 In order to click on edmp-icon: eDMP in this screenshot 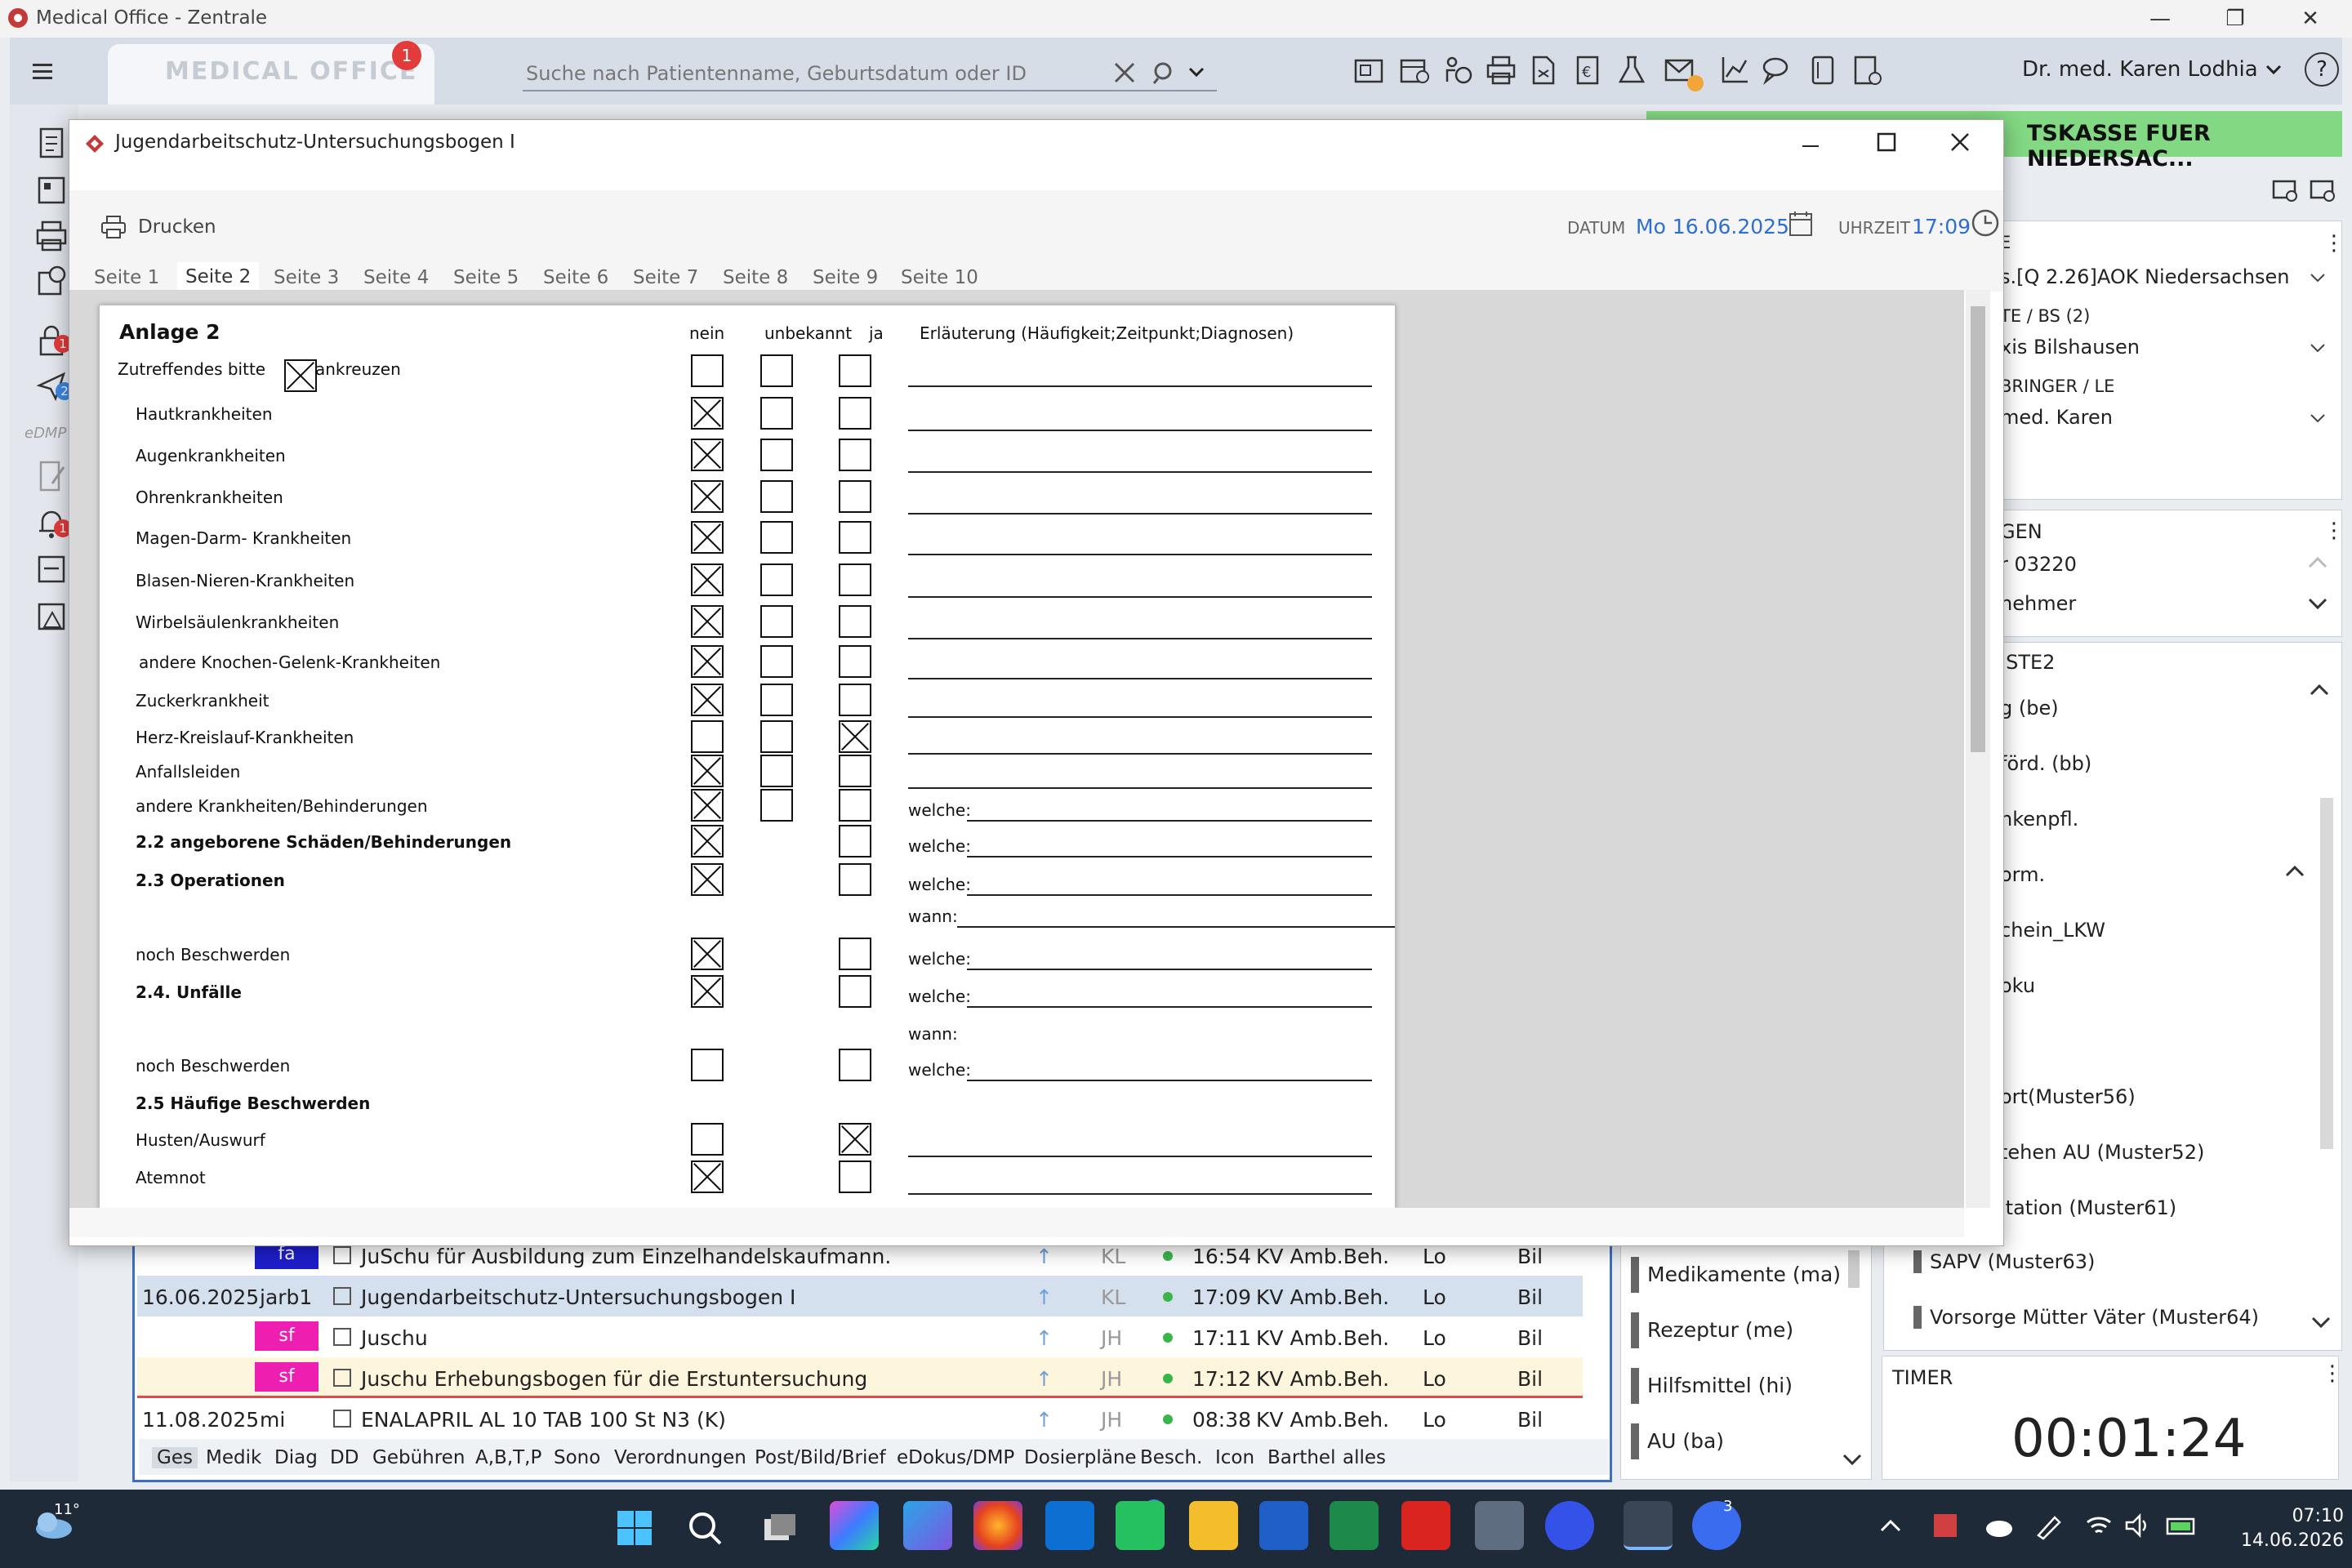, I will do `click(45, 433)`.